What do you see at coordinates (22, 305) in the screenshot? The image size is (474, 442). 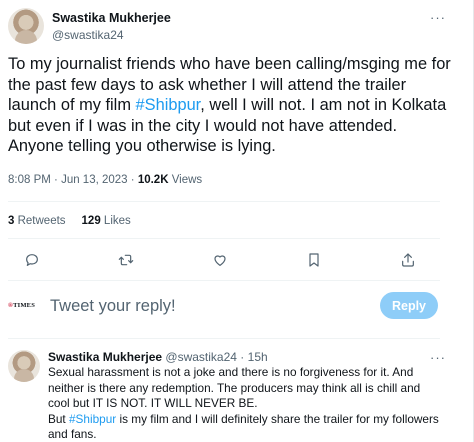 I see `times-logo: ®TIMES` at bounding box center [22, 305].